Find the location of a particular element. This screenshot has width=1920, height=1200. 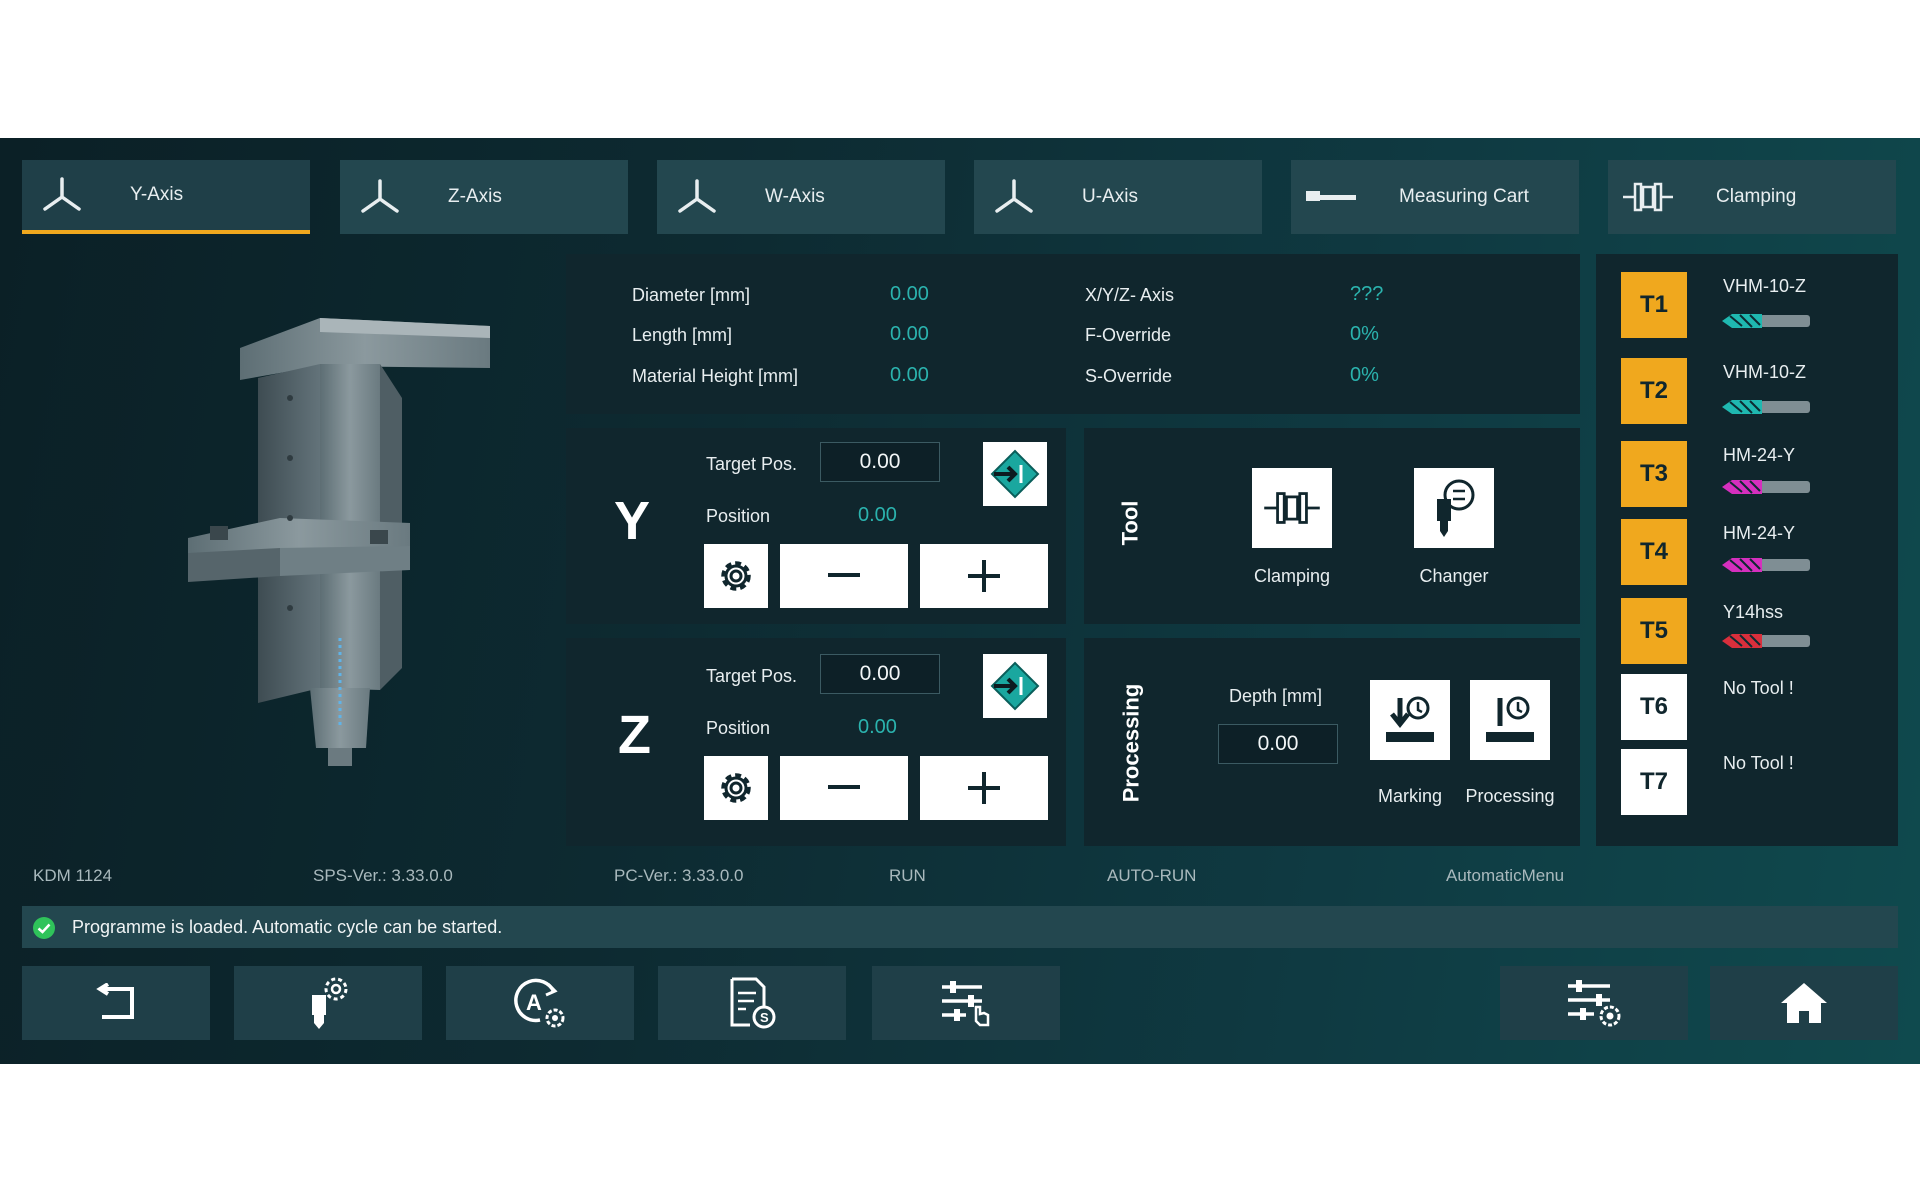

tool-name: No Tool ! is located at coordinates (1758, 688).